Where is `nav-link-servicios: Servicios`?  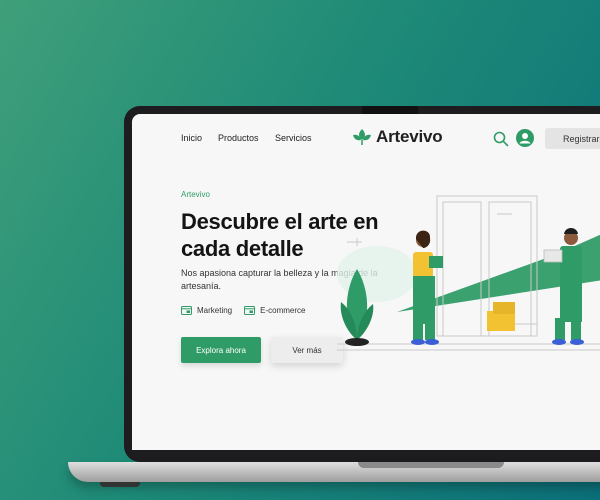 nav-link-servicios: Servicios is located at coordinates (293, 138).